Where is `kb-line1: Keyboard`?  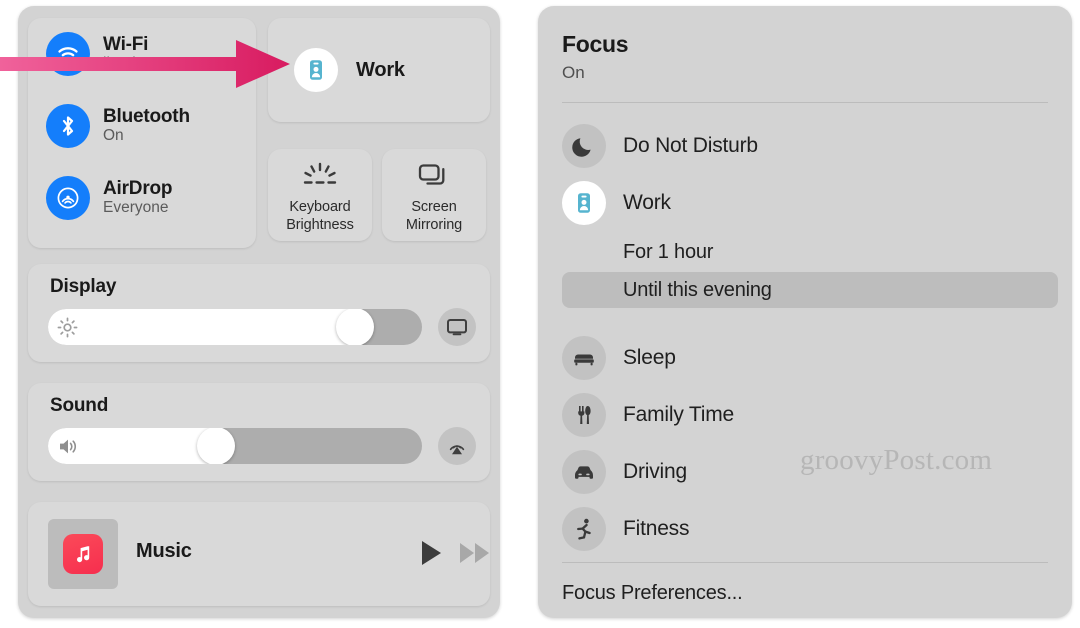 kb-line1: Keyboard is located at coordinates (320, 207).